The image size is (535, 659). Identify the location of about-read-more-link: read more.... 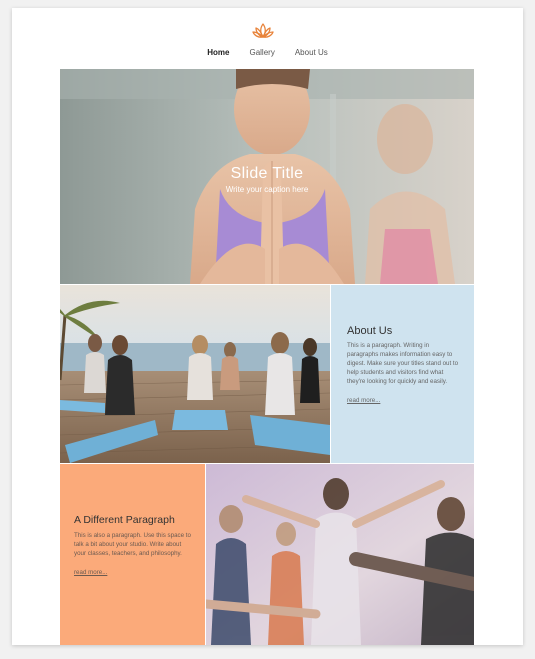
(363, 400).